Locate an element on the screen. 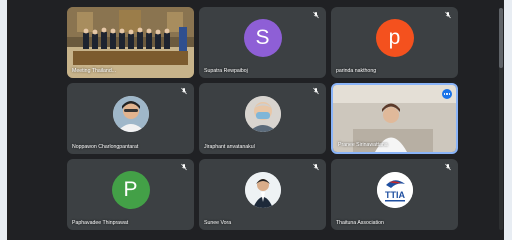 The height and width of the screenshot is (240, 512). participant-name: Supatra Rewpaiboj is located at coordinates (226, 71).